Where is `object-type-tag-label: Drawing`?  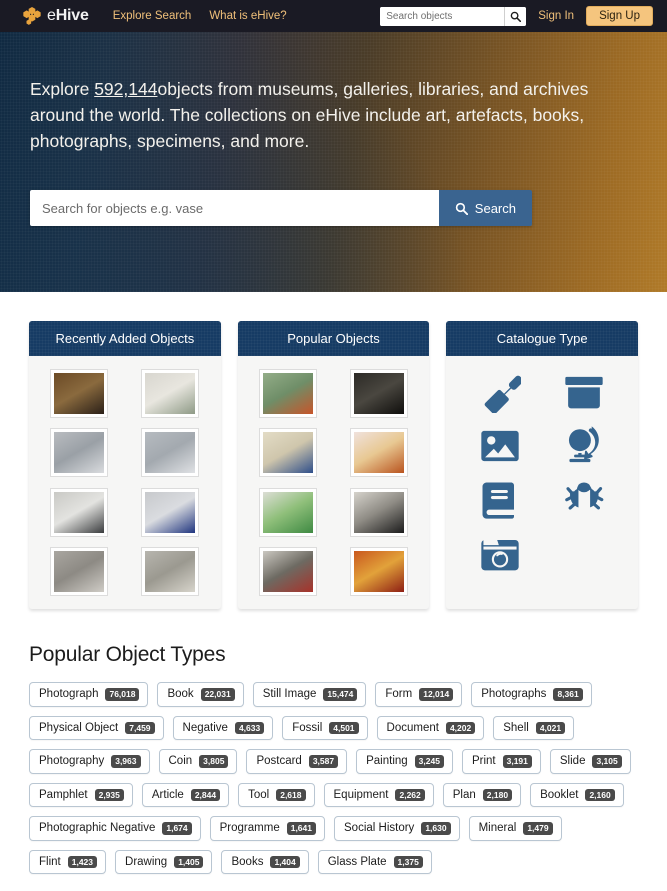 object-type-tag-label: Drawing is located at coordinates (146, 861).